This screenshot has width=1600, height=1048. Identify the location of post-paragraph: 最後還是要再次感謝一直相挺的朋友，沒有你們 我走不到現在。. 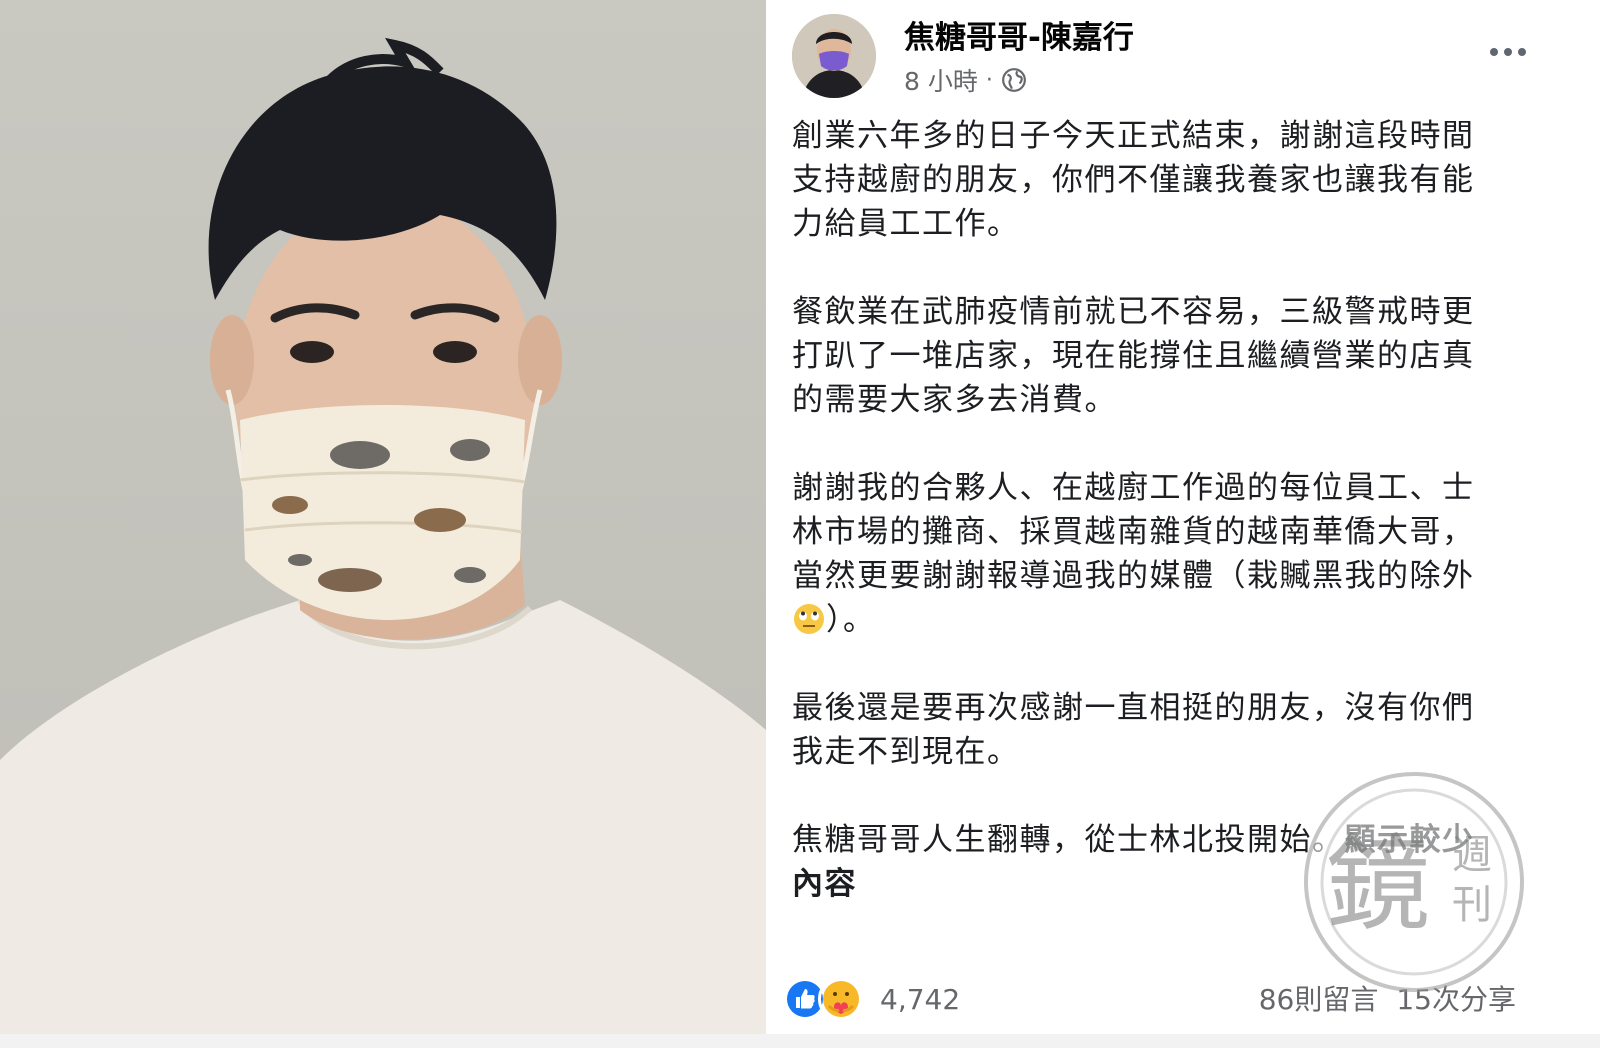
(1133, 730).